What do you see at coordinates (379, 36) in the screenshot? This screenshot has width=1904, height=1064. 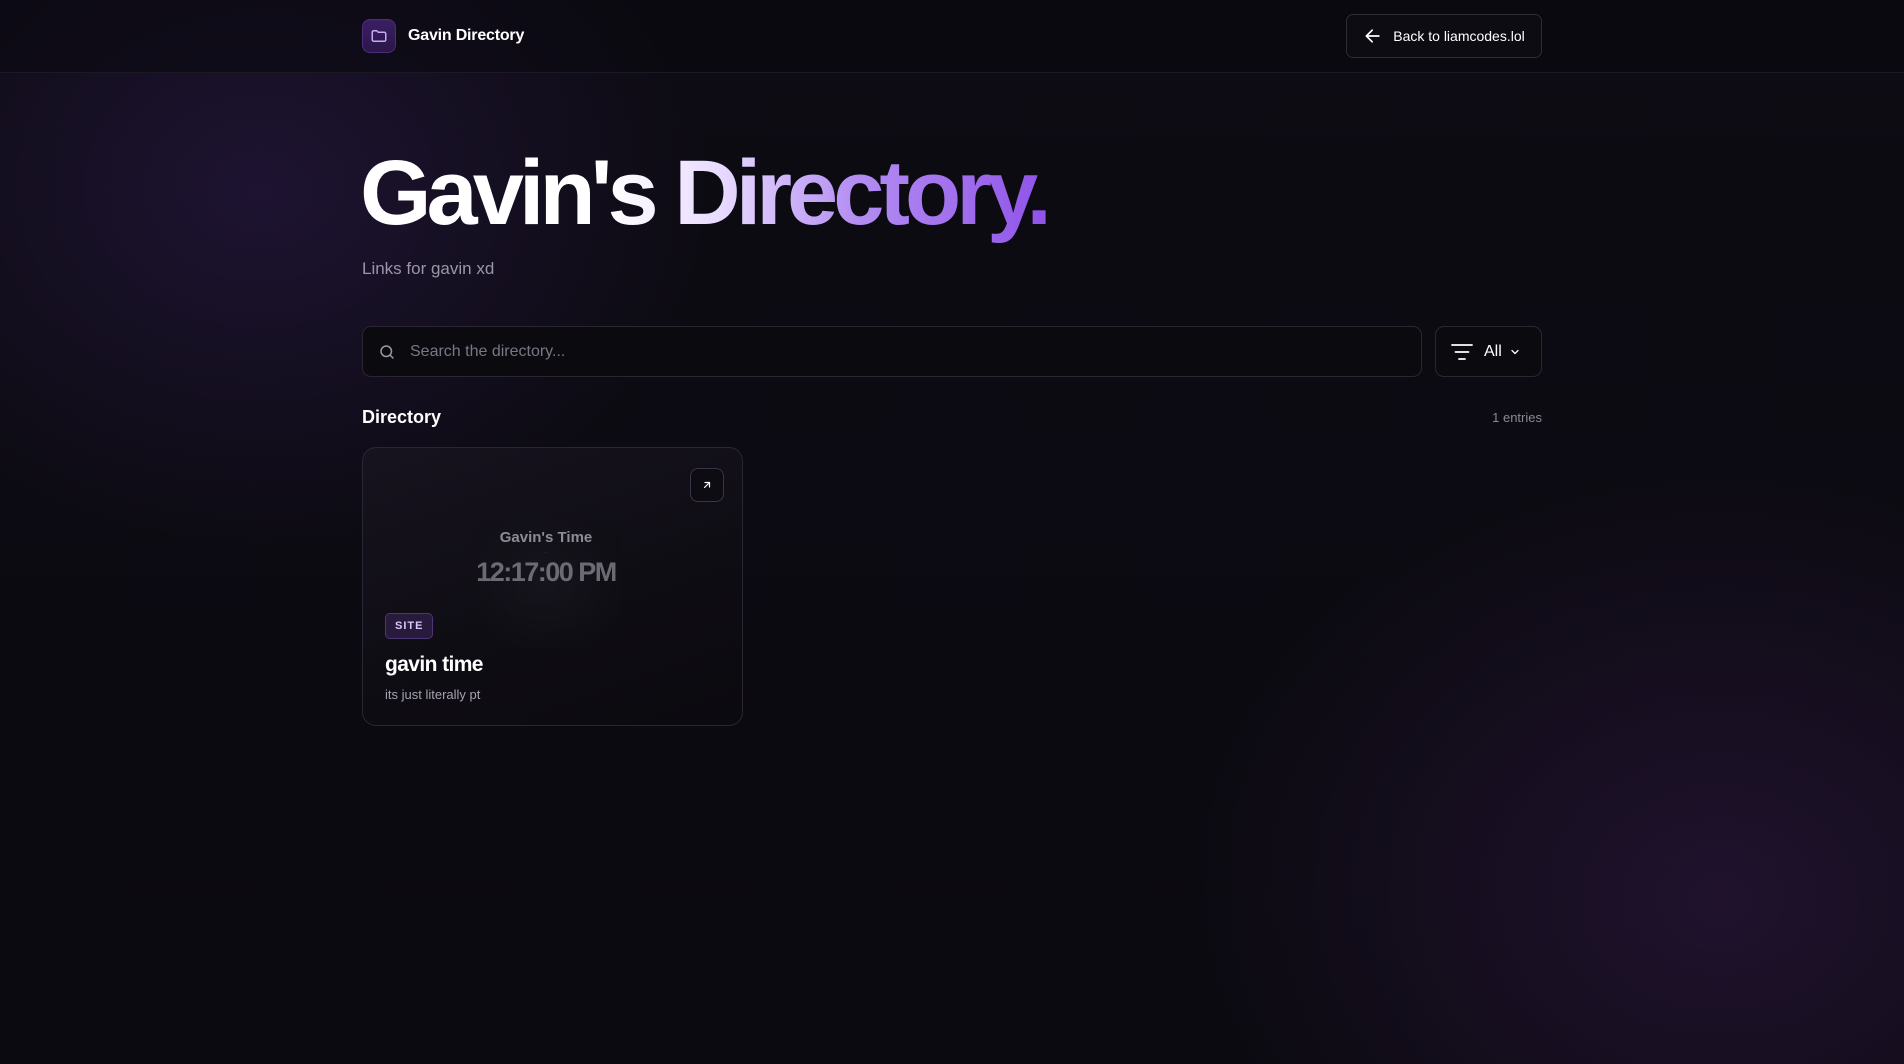 I see `folder-icon` at bounding box center [379, 36].